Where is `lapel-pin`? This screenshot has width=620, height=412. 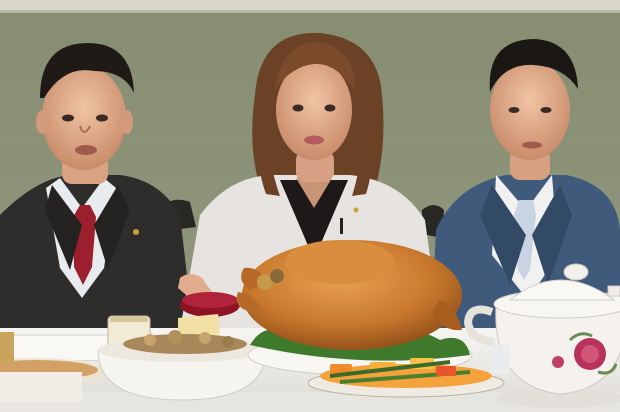
lapel-pin is located at coordinates (136, 232).